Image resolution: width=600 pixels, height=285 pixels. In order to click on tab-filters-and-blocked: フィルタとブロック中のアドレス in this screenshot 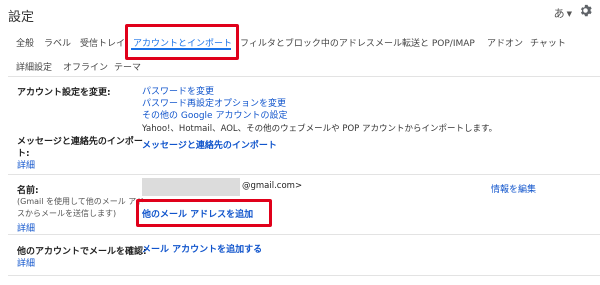, I will do `click(307, 42)`.